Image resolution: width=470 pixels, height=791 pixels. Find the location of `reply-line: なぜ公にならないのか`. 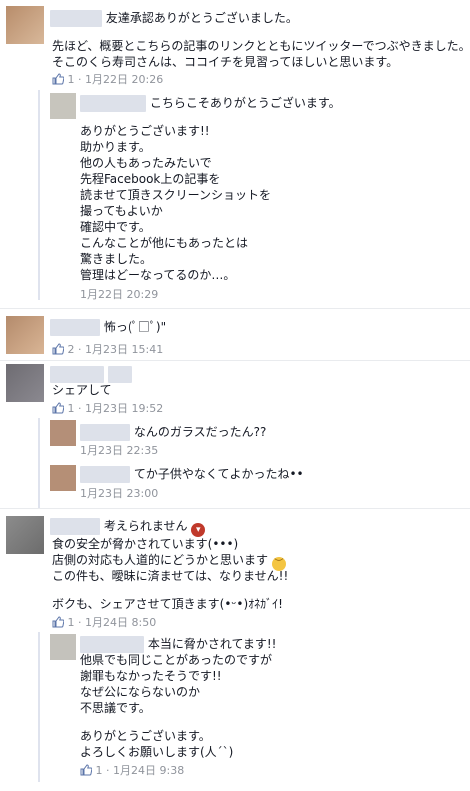

reply-line: なぜ公にならないのか is located at coordinates (140, 692).